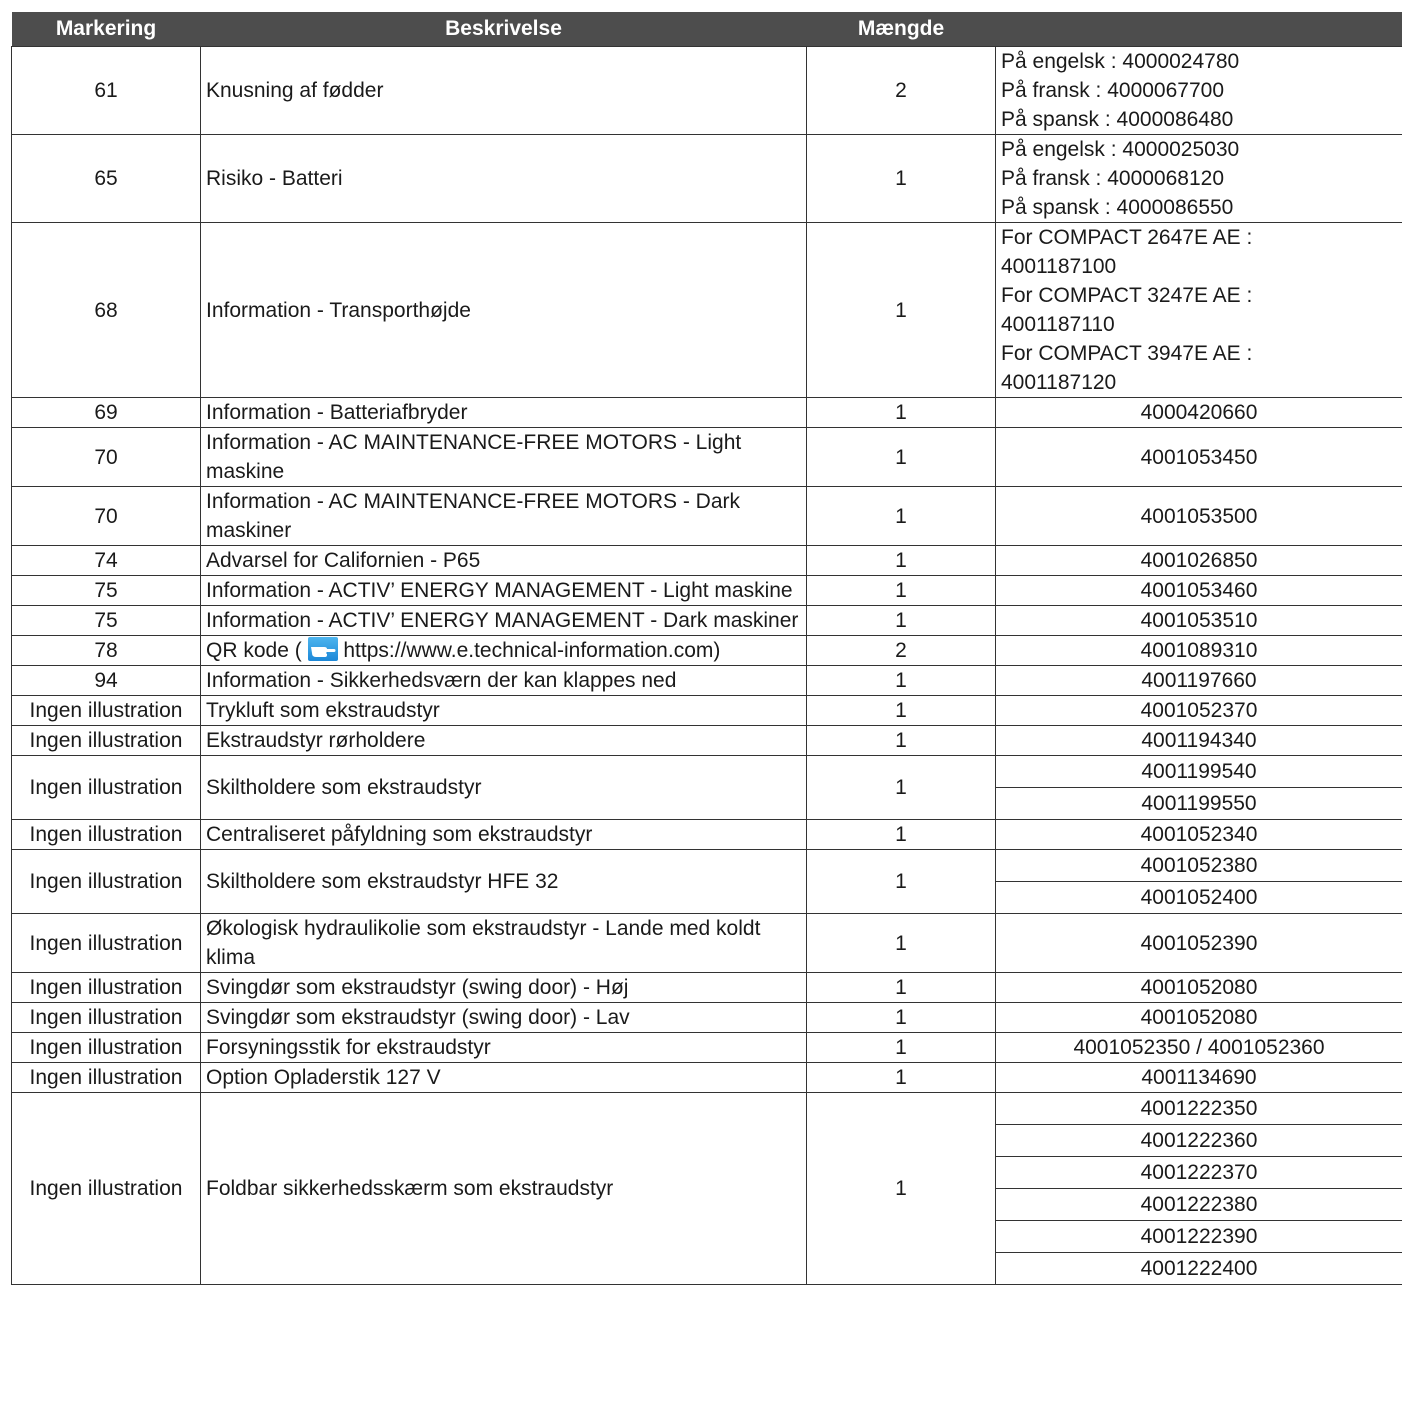 Image resolution: width=1402 pixels, height=1425 pixels. What do you see at coordinates (503, 710) in the screenshot?
I see `cell-beskrivelse: Trykluft som ekstraudstyr` at bounding box center [503, 710].